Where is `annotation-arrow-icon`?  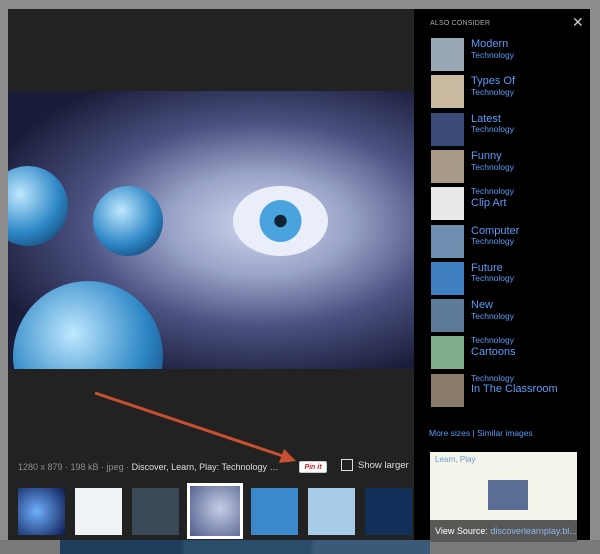
annotation-arrow-icon is located at coordinates (195, 427).